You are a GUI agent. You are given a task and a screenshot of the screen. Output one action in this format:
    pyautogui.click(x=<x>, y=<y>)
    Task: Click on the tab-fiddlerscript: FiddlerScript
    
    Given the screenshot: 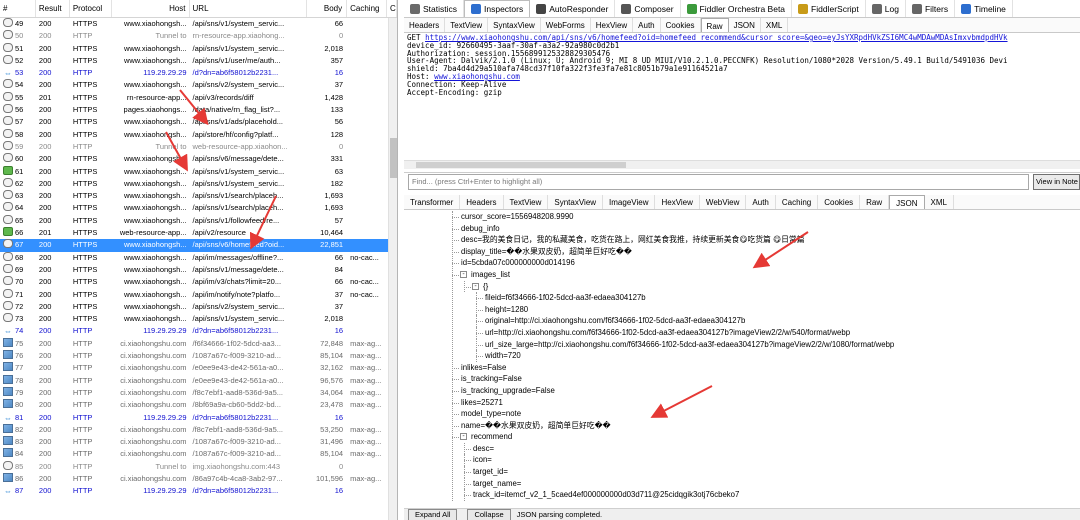 What is the action you would take?
    pyautogui.click(x=829, y=8)
    